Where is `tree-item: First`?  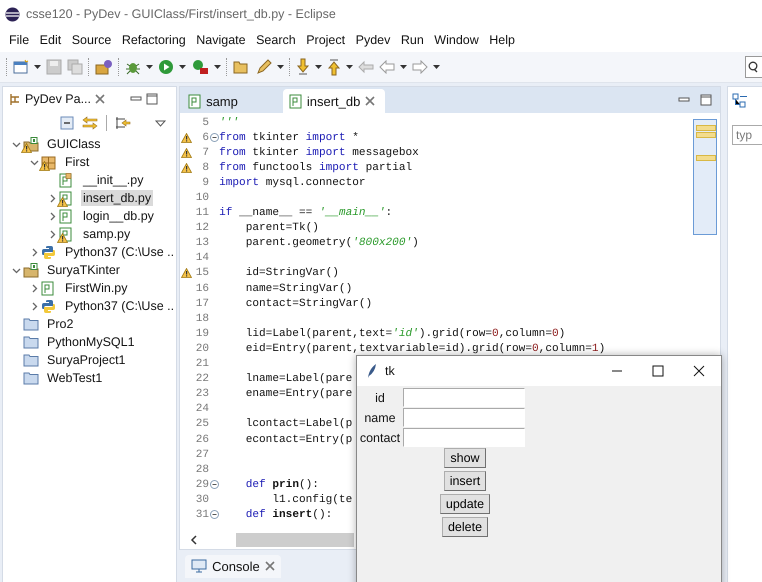
tree-item: First is located at coordinates (77, 162).